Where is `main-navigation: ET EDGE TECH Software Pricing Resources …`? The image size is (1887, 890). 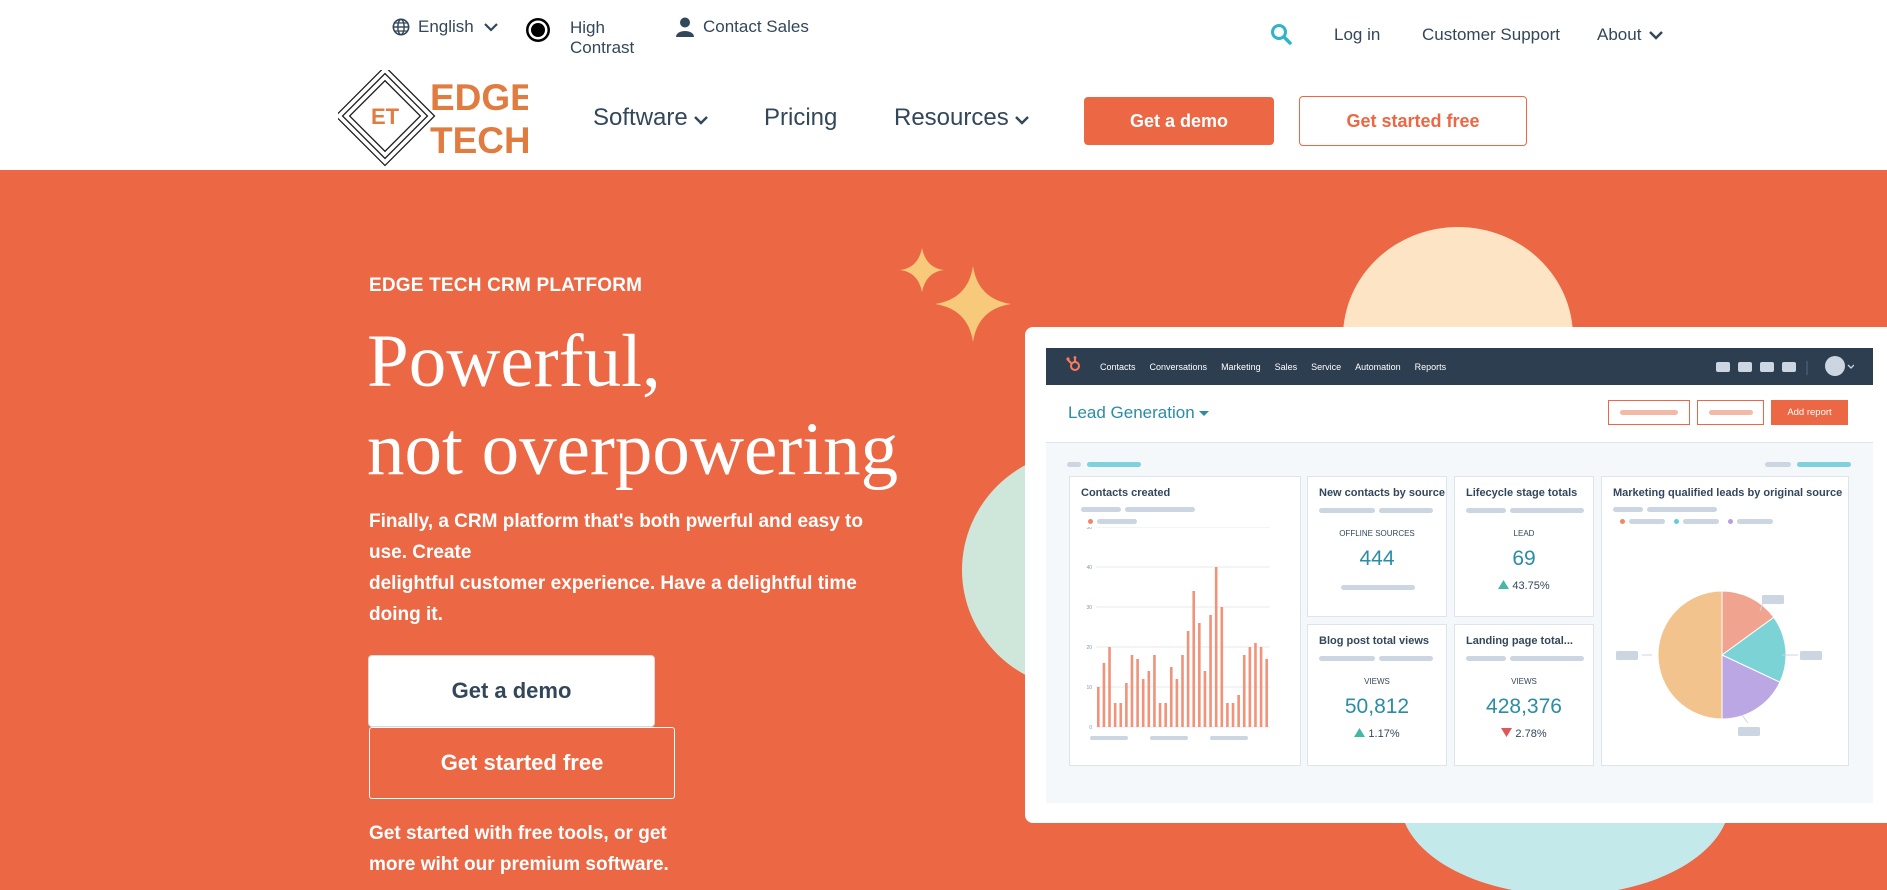 main-navigation: ET EDGE TECH Software Pricing Resources … is located at coordinates (943, 117).